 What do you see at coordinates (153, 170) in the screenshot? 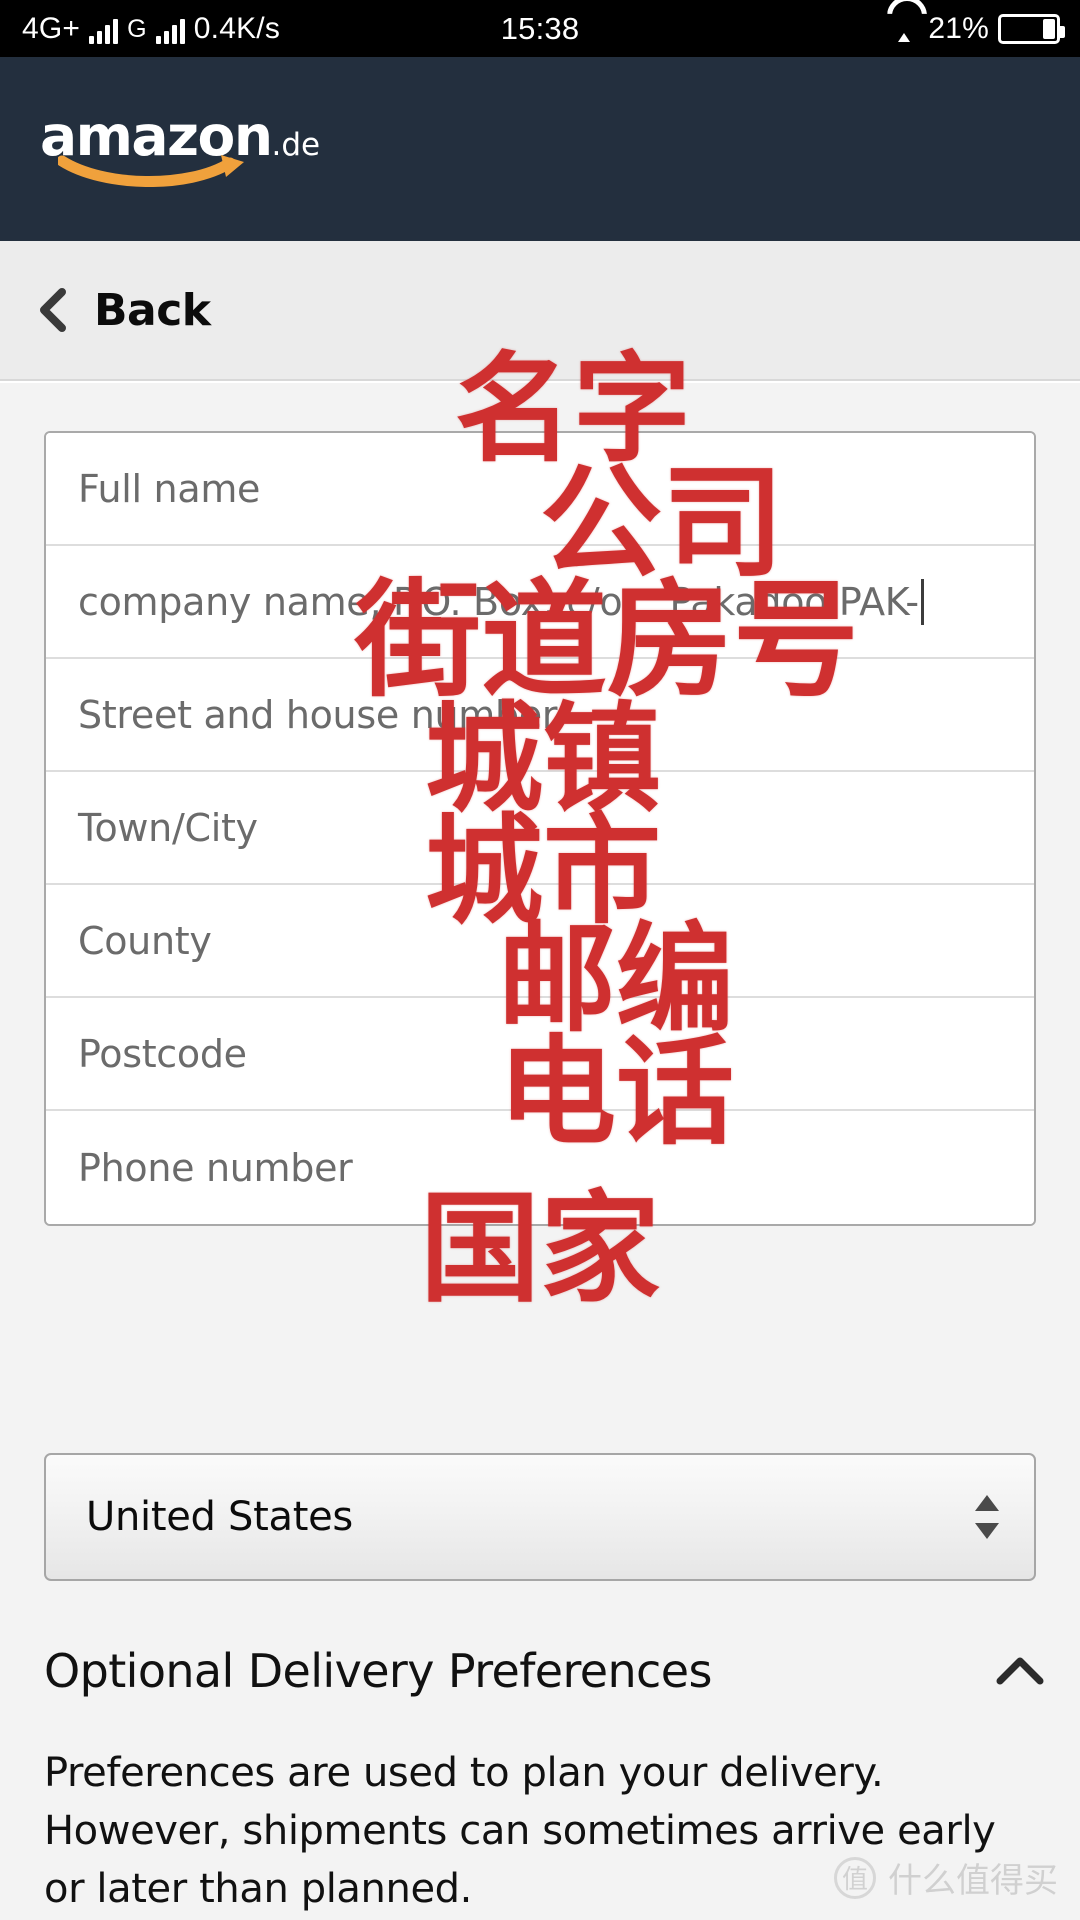
I see `amazon-smile-icon` at bounding box center [153, 170].